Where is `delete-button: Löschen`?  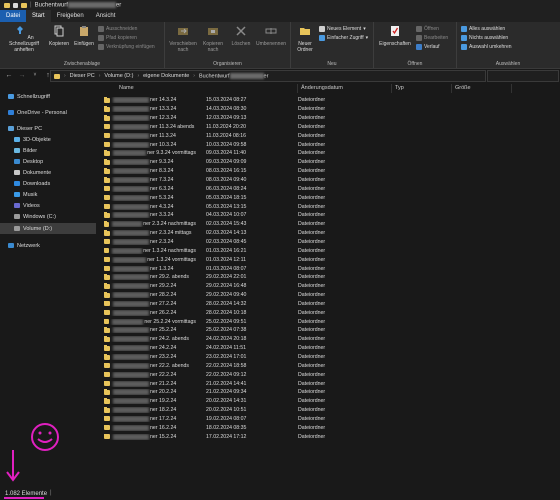
delete-button: Löschen is located at coordinates (241, 36).